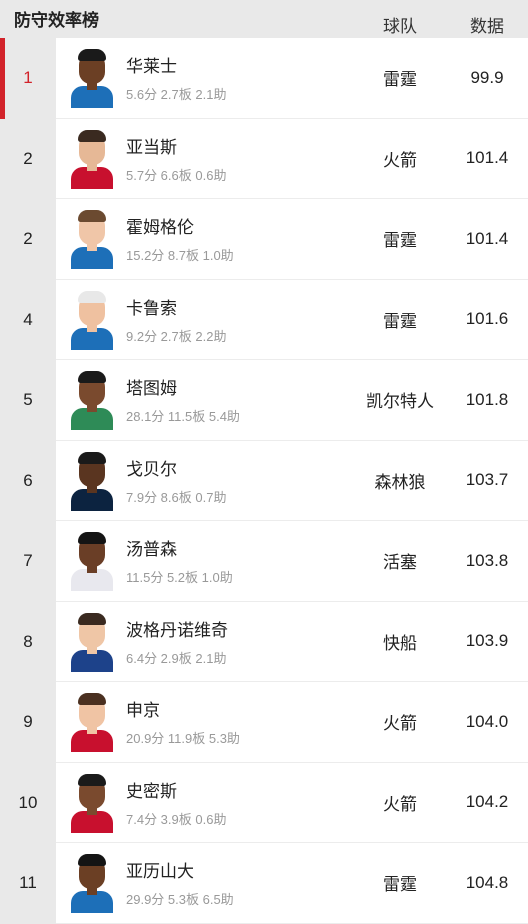 The image size is (528, 924). I want to click on table-row: 2 亚当斯 5.7分 6.6板 0.6助 火箭 101.4, so click(264, 158).